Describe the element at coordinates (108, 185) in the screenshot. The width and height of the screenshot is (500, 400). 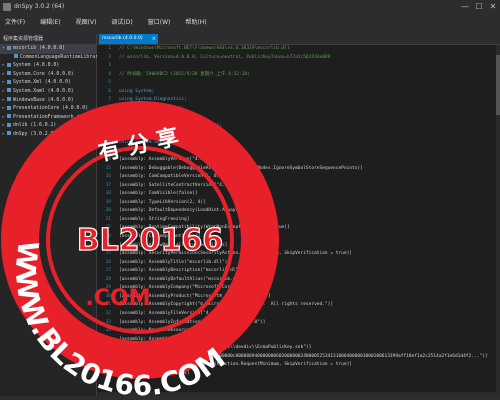
I see `line-number: 17` at that location.